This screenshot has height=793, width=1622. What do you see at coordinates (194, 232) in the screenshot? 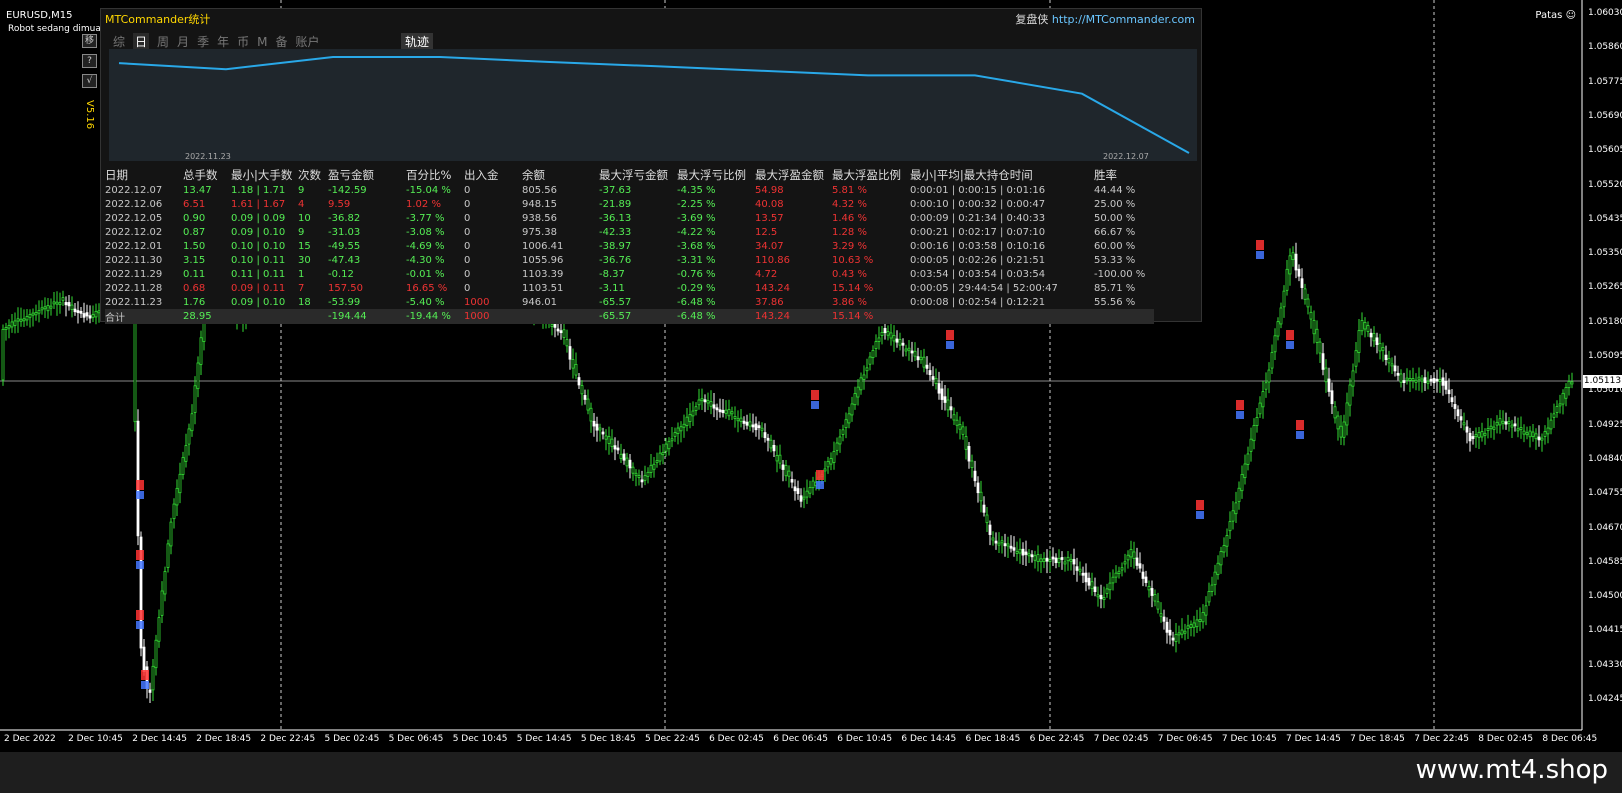
I see `table-cell: 0.87` at bounding box center [194, 232].